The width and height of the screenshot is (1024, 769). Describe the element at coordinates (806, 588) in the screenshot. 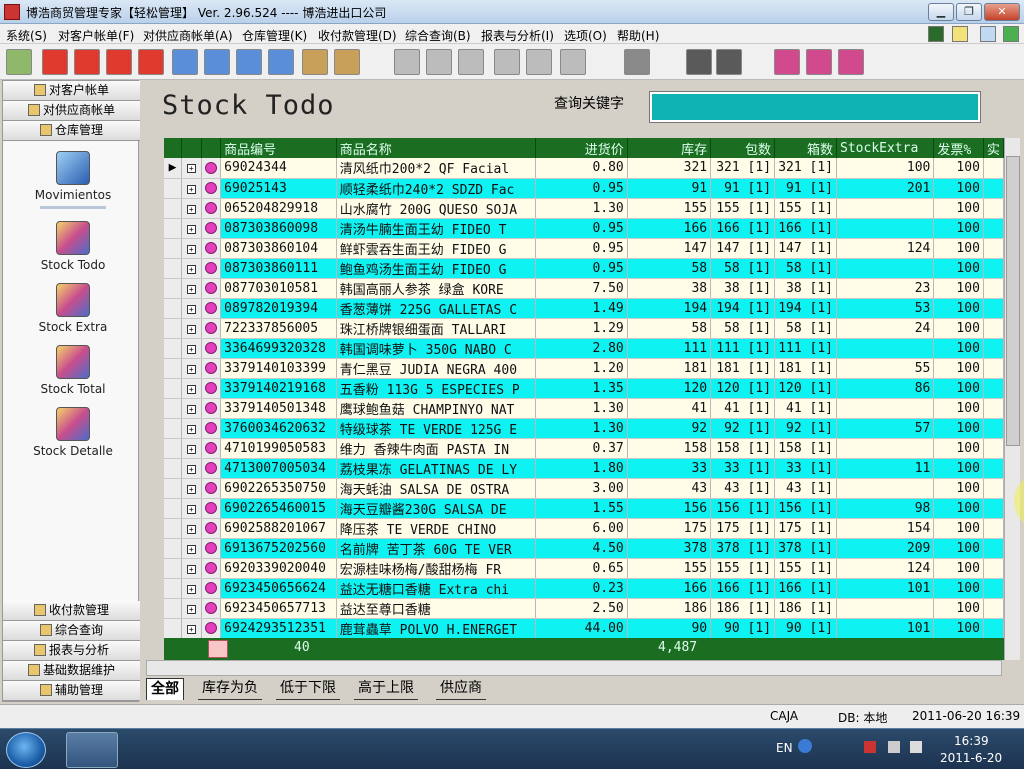

I see `cell-boxes: 166 [1]` at that location.